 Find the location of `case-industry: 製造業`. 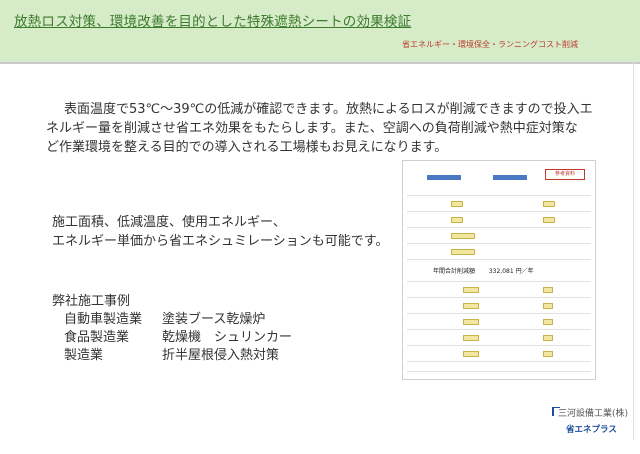

case-industry: 製造業 is located at coordinates (84, 355).